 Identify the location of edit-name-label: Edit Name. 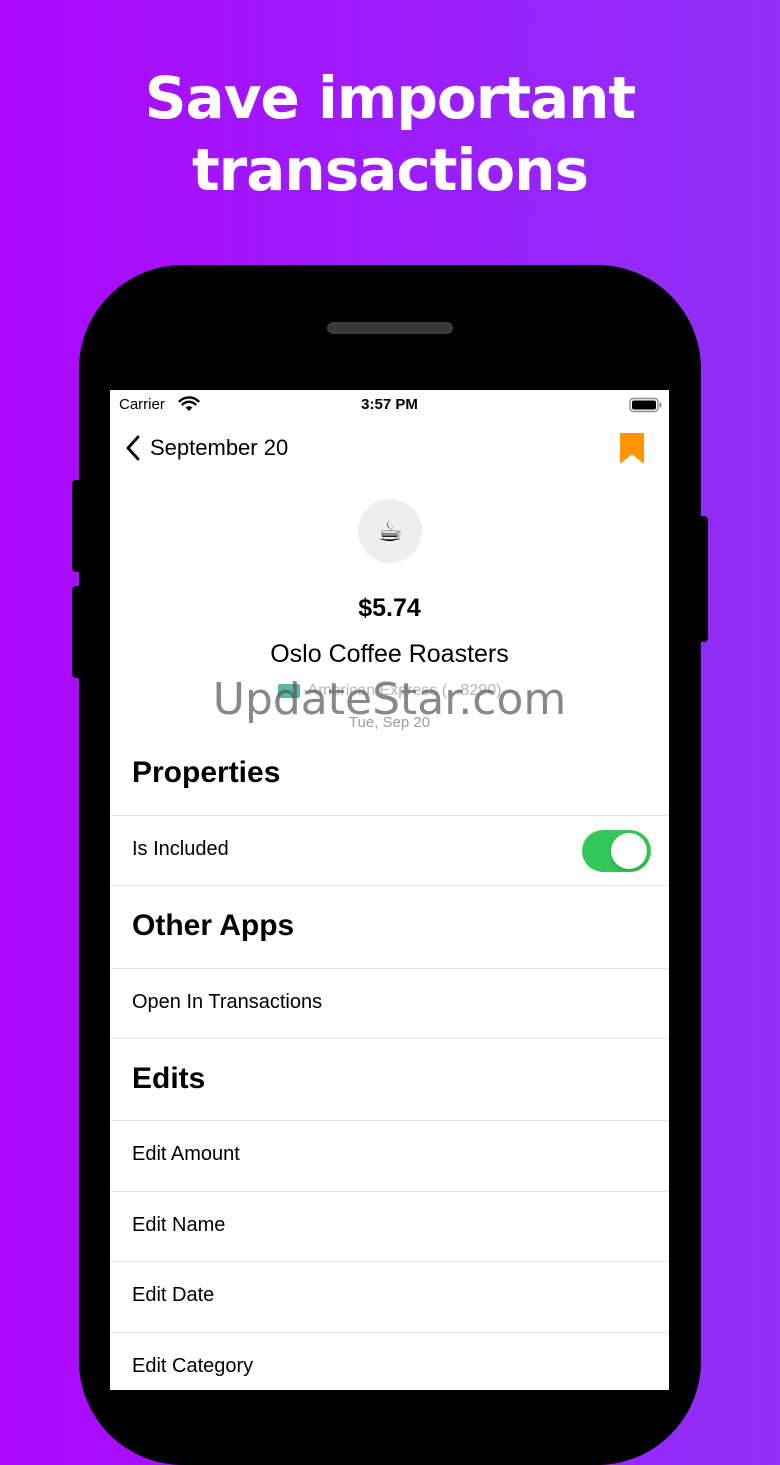
(179, 1225).